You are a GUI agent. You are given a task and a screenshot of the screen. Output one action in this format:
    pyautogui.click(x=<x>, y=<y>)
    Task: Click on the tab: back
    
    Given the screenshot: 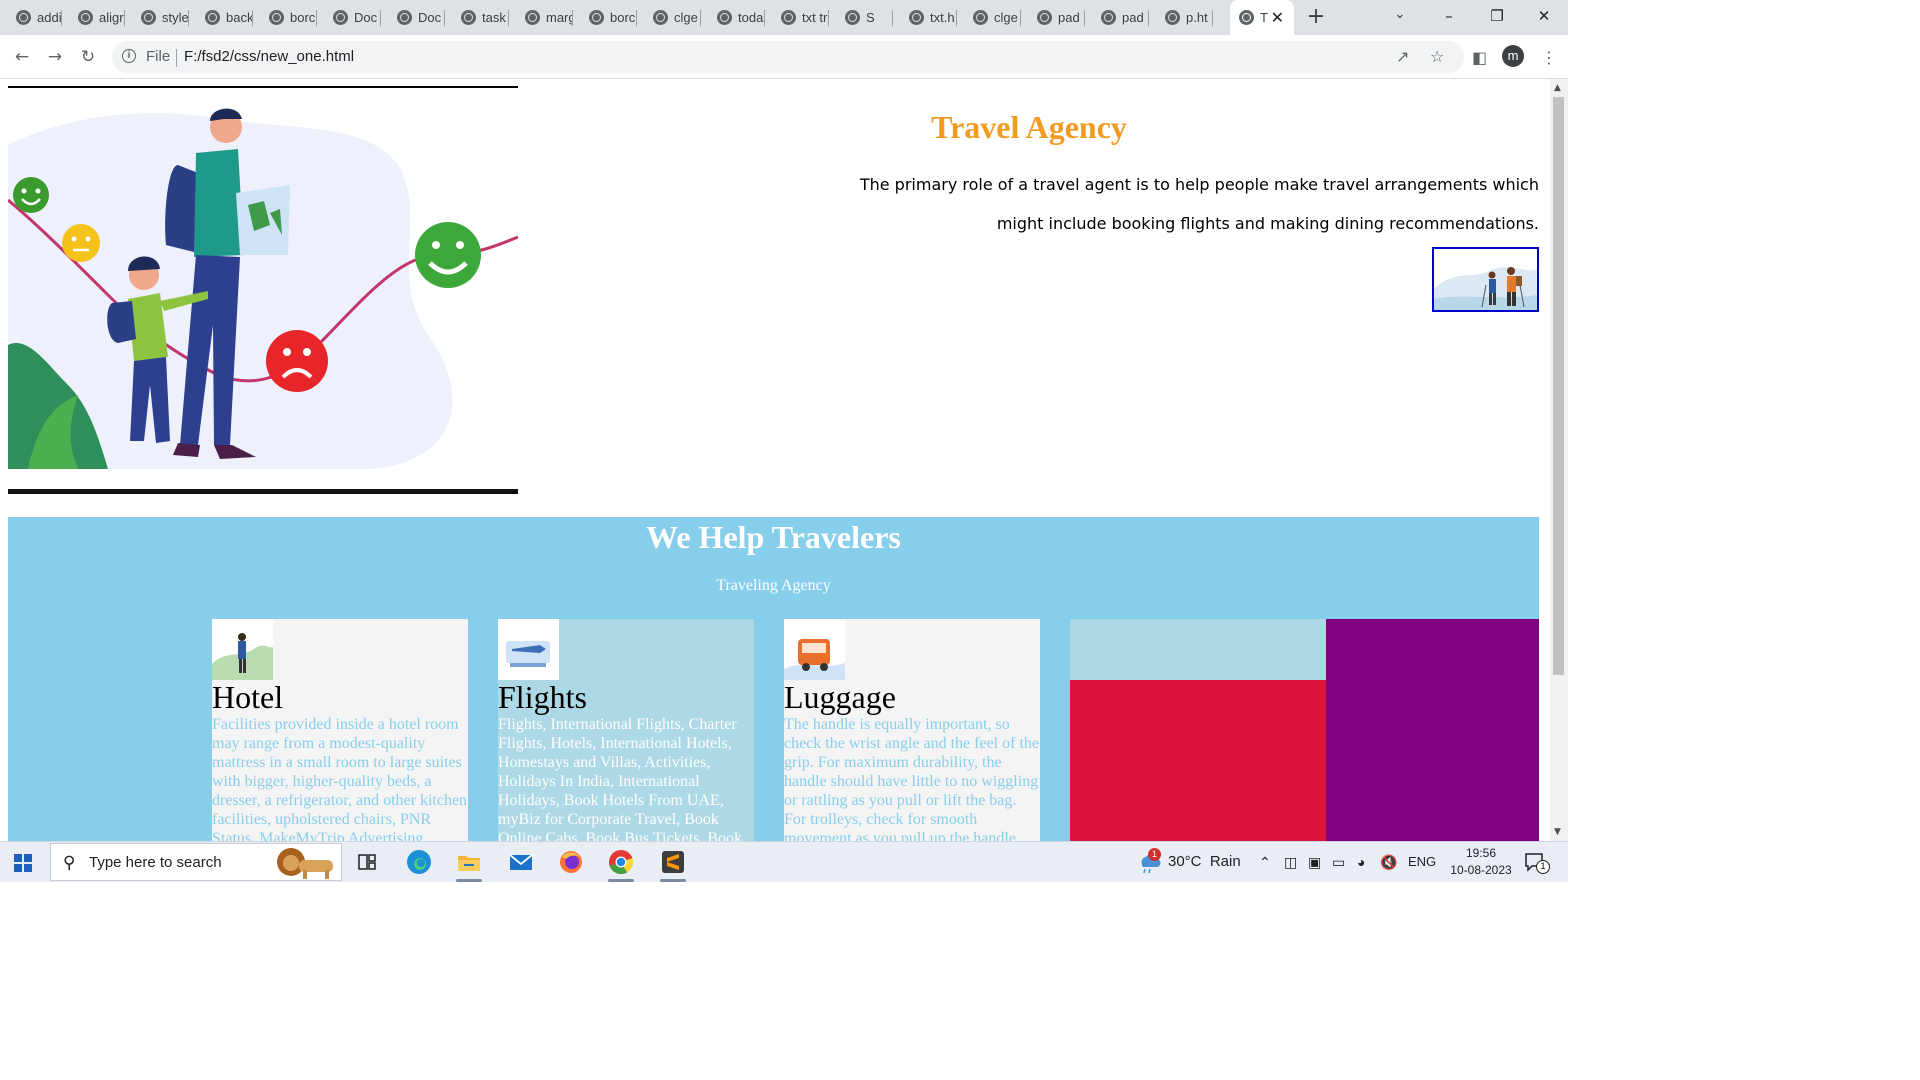 What is the action you would take?
    pyautogui.click(x=221, y=17)
    